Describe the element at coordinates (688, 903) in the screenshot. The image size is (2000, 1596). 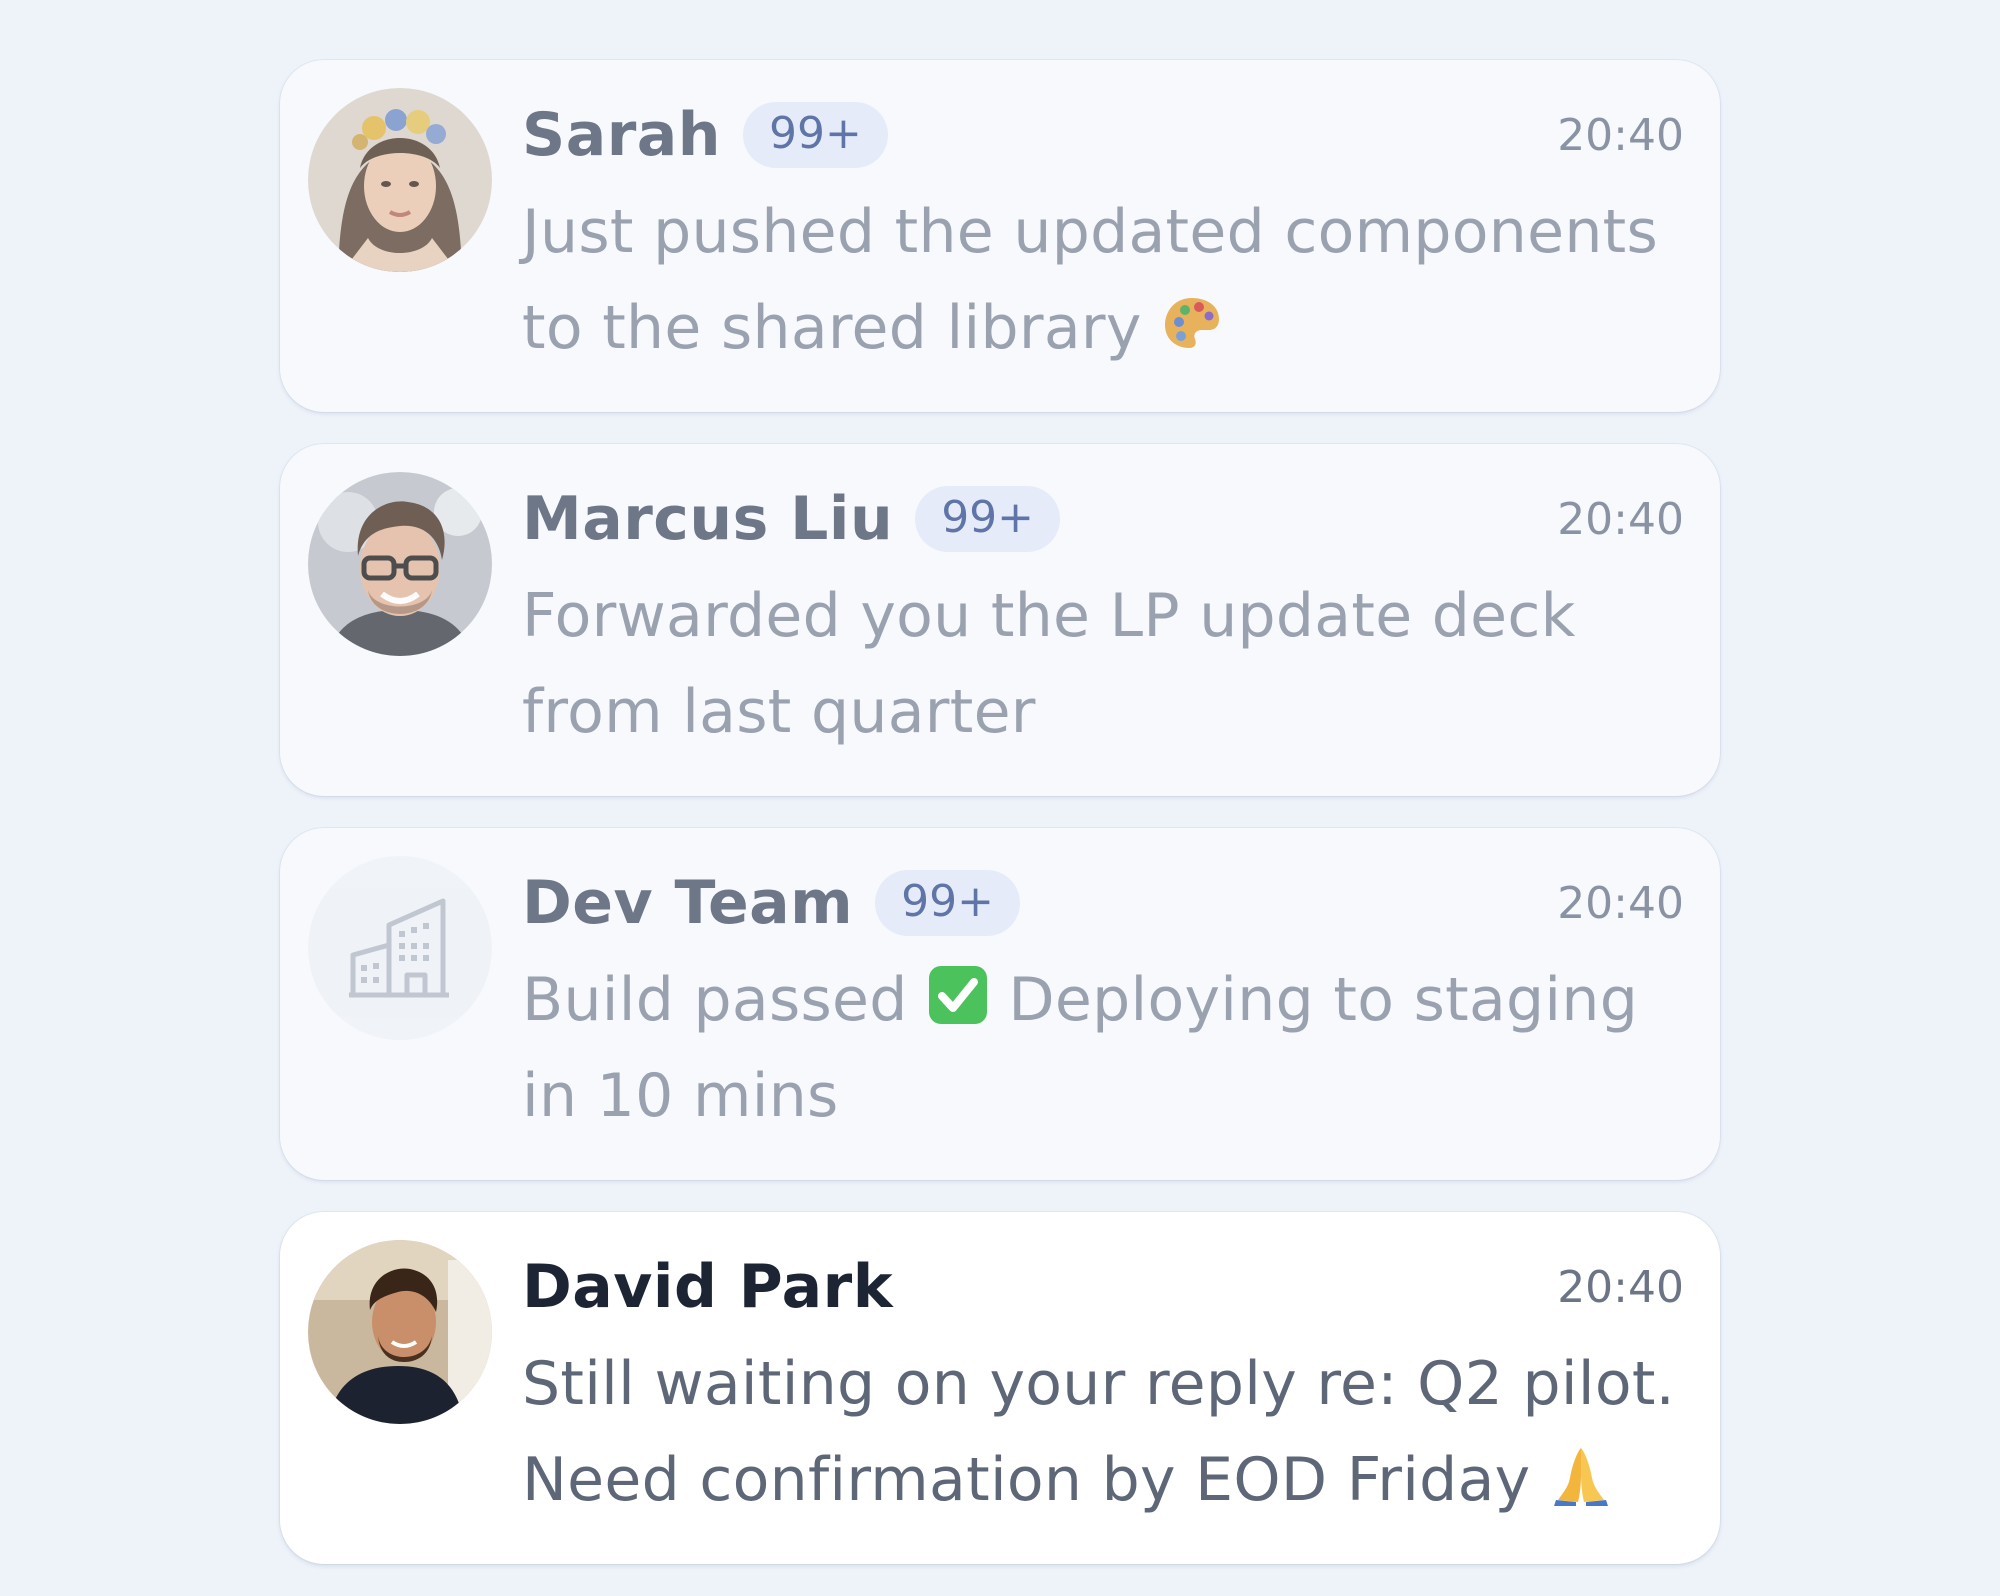
I see `contact-name: Dev Team` at that location.